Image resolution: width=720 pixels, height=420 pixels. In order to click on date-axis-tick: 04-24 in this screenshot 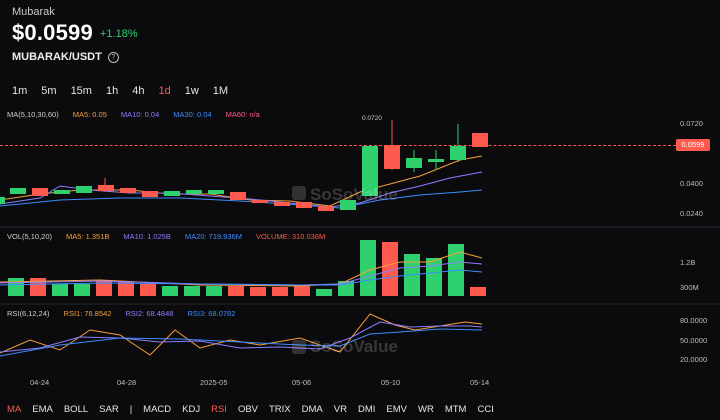, I will do `click(40, 382)`.